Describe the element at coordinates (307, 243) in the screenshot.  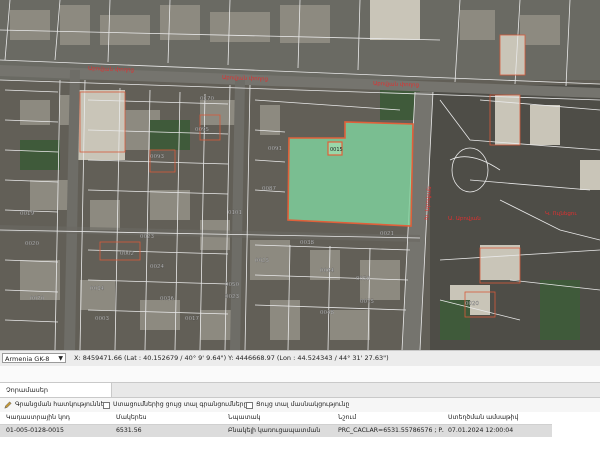
I see `svg-text: 0038` at that location.